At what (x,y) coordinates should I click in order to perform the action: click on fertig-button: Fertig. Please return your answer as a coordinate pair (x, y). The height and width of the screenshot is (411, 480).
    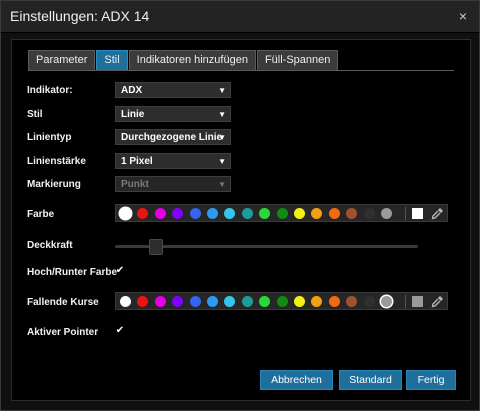
    Looking at the image, I should click on (431, 380).